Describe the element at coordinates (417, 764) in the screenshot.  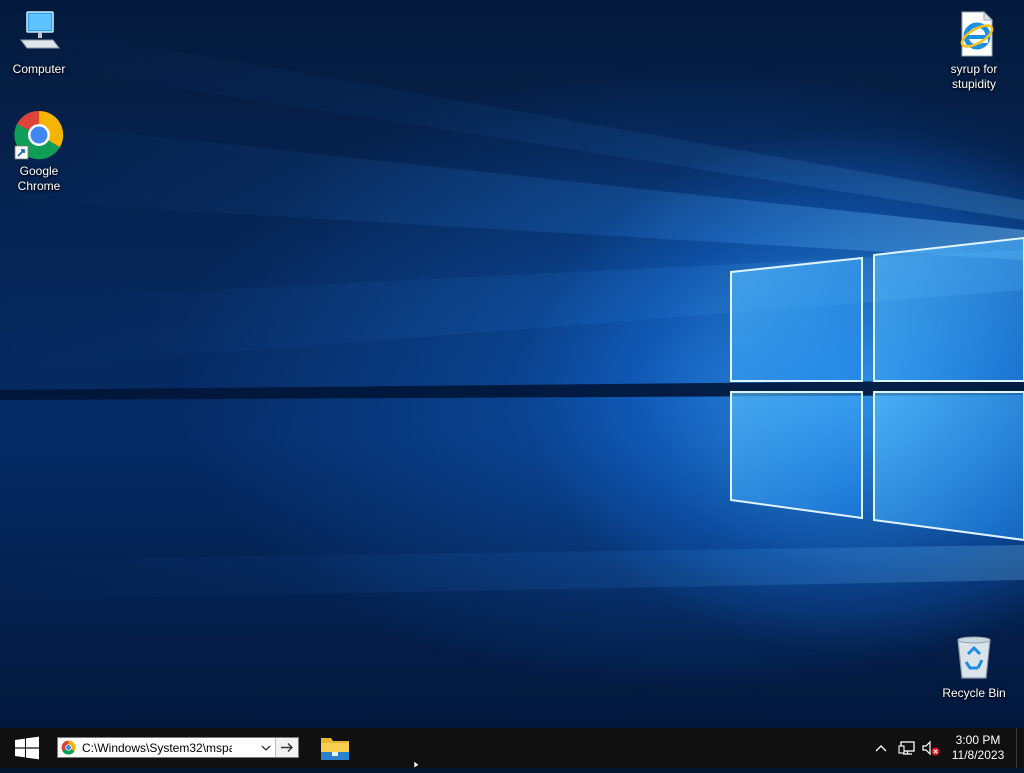
I see `mouse-cursor` at that location.